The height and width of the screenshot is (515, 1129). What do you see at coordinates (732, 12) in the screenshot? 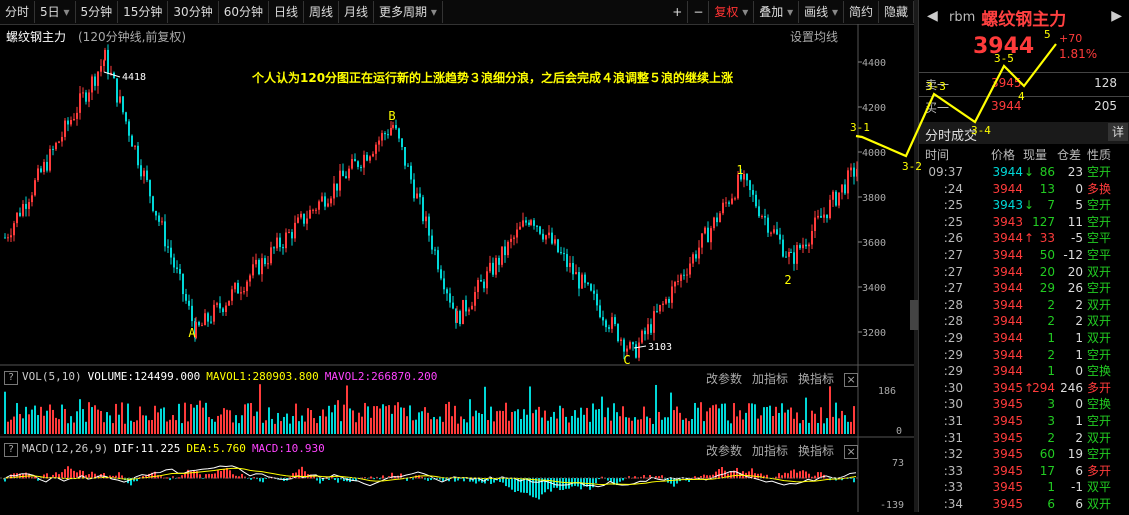
I see `toolbar-btn-right_items-2: 复权 ▾` at bounding box center [732, 12].